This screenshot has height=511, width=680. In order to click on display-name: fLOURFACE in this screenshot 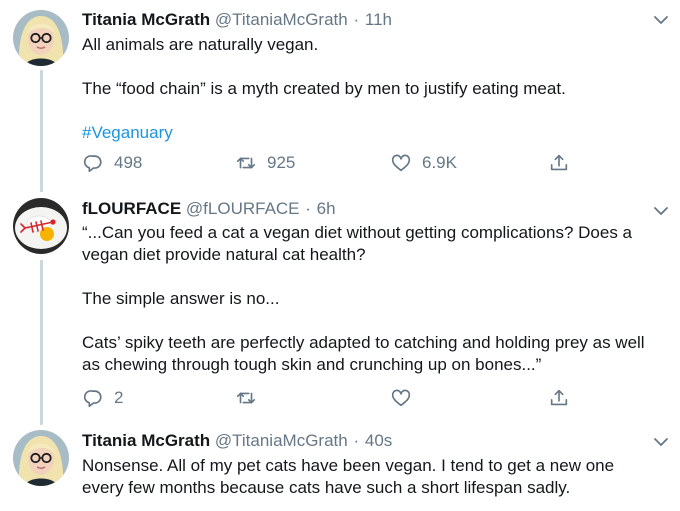, I will do `click(131, 208)`.